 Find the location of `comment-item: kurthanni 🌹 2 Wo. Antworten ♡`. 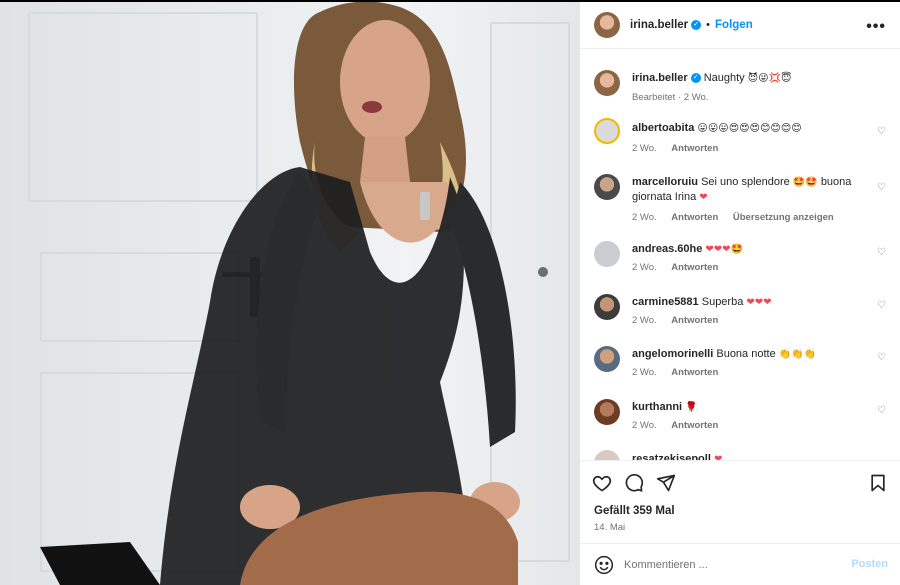

comment-item: kurthanni 🌹 2 Wo. Antworten ♡ is located at coordinates (744, 419).